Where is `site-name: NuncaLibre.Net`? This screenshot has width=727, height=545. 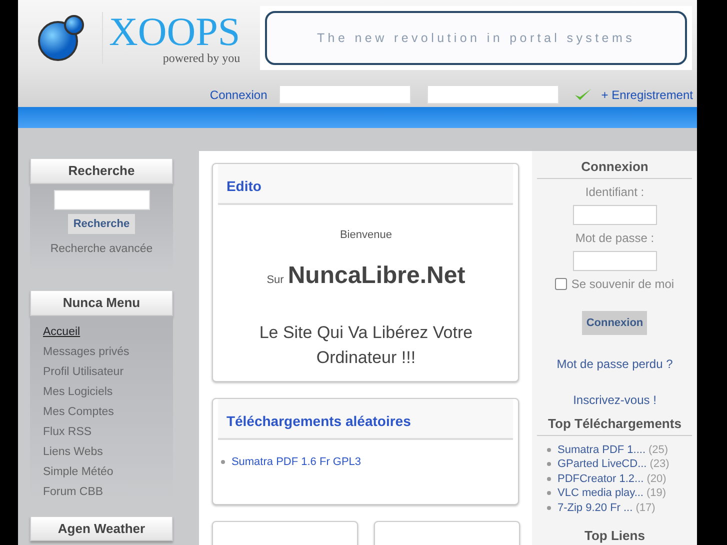
site-name: NuncaLibre.Net is located at coordinates (377, 275).